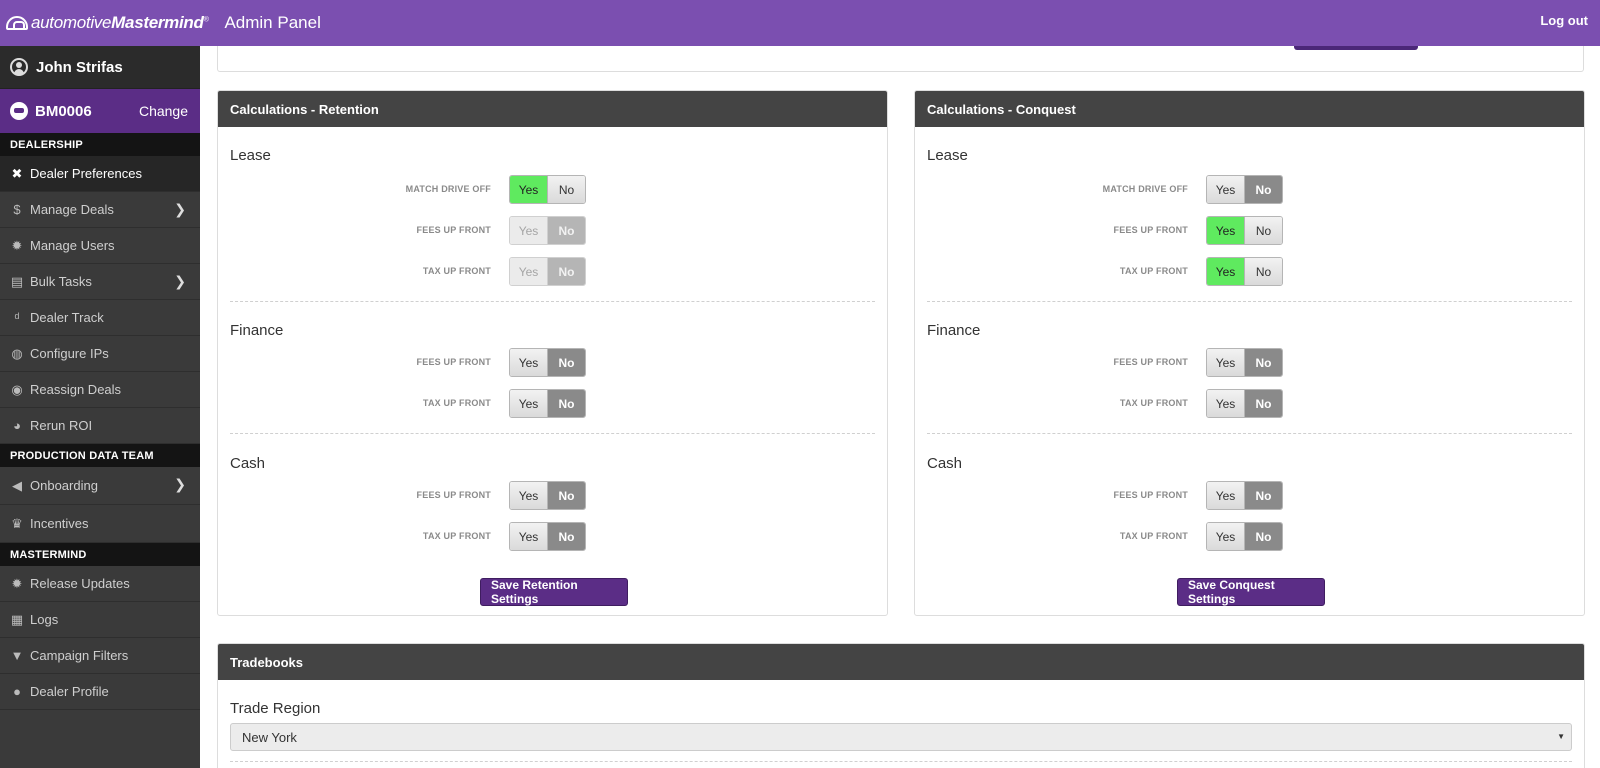  Describe the element at coordinates (163, 111) in the screenshot. I see `change-dealer-link: Change` at that location.